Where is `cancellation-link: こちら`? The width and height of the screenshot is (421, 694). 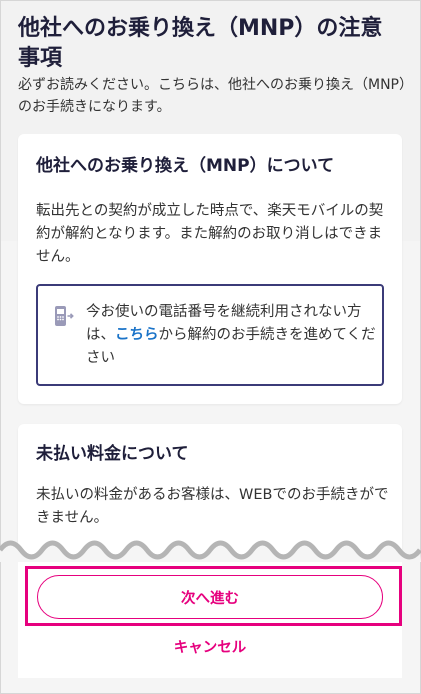 cancellation-link: こちら is located at coordinates (137, 335).